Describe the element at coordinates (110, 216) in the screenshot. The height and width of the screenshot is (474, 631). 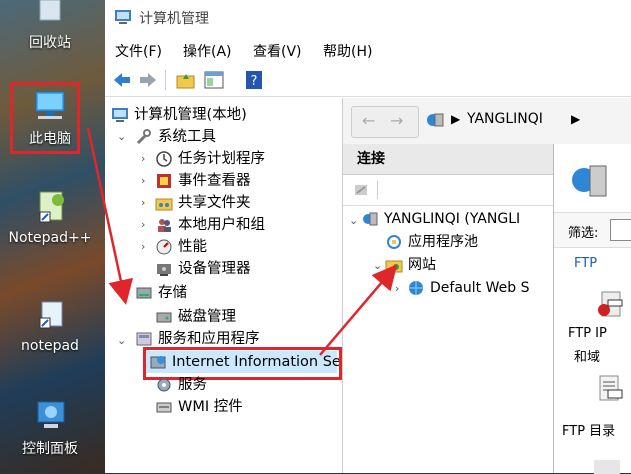
I see `arrow-this-pc-to-tree` at that location.